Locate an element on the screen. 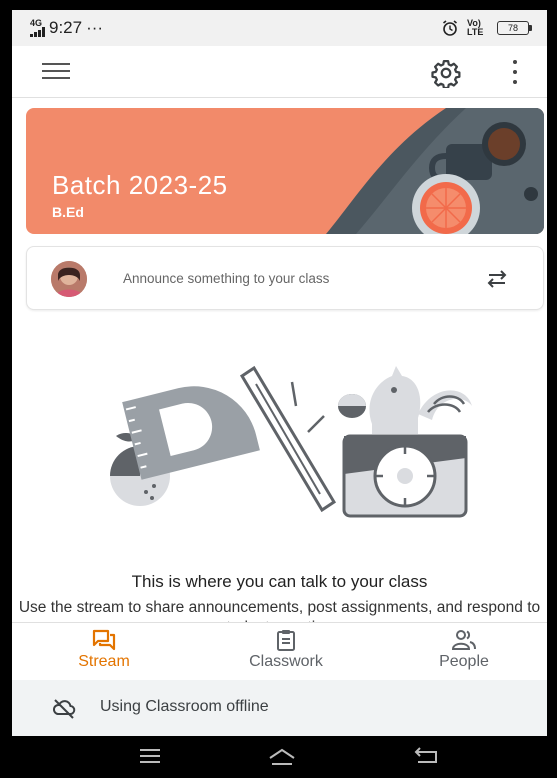 Image resolution: width=557 pixels, height=778 pixels. status-time: 9:27 is located at coordinates (66, 27).